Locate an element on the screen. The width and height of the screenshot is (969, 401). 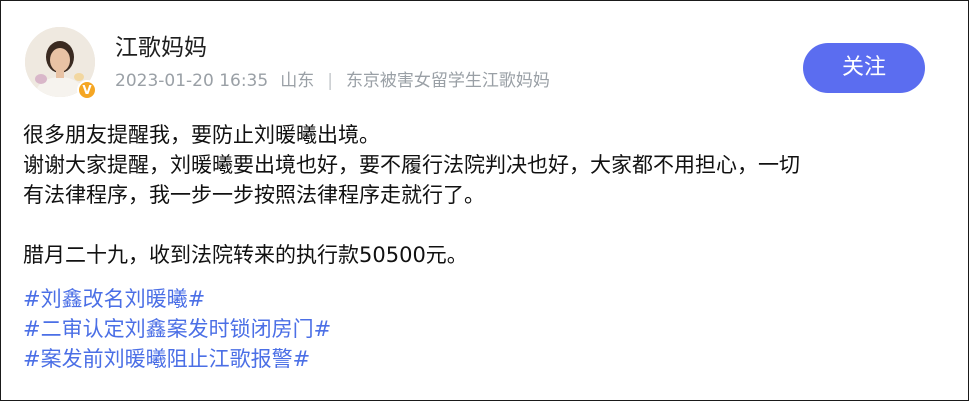
hashtag-link: #二审认定刘鑫案发时锁闭房门# is located at coordinates (488, 329).